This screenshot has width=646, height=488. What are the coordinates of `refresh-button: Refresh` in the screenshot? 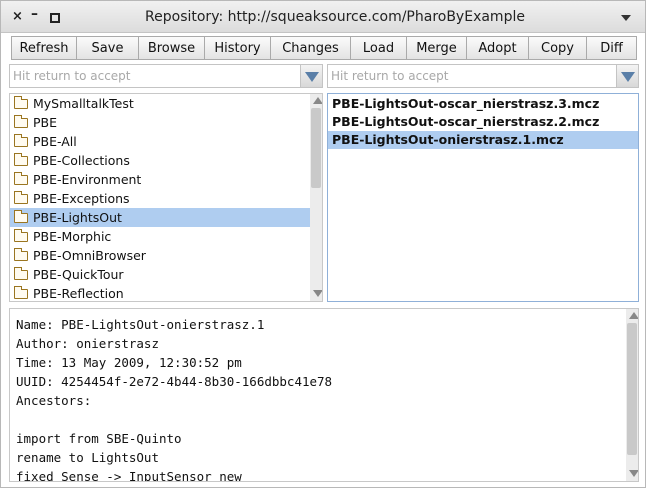 It's located at (44, 48).